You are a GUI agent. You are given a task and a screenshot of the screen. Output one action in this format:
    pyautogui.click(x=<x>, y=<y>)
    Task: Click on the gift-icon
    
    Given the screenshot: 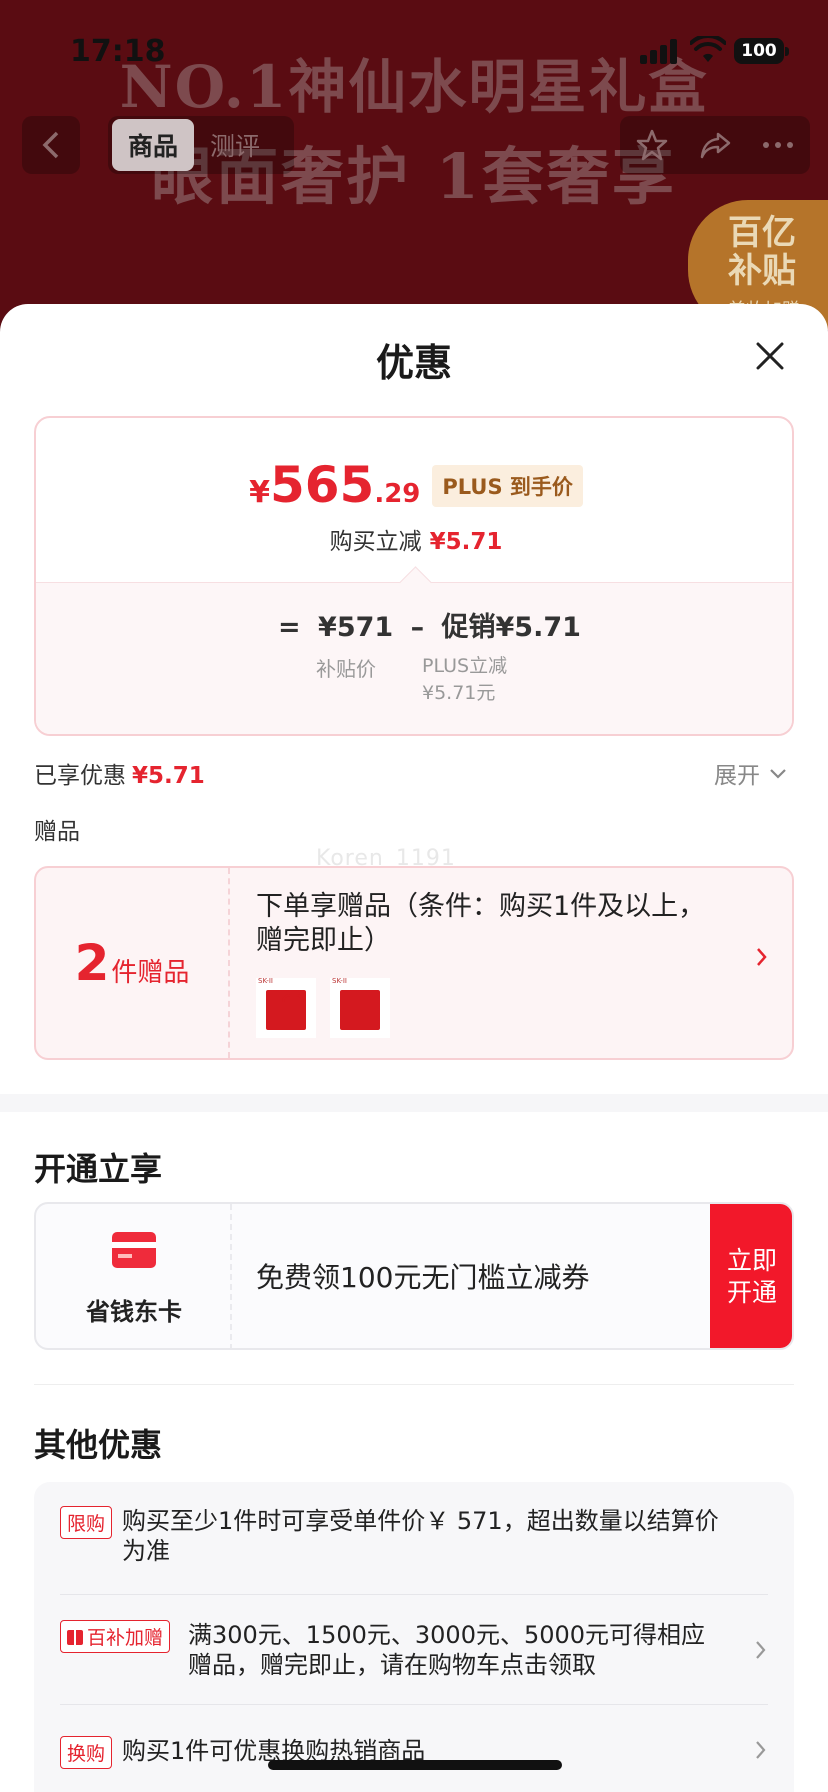 What is the action you would take?
    pyautogui.click(x=75, y=1637)
    